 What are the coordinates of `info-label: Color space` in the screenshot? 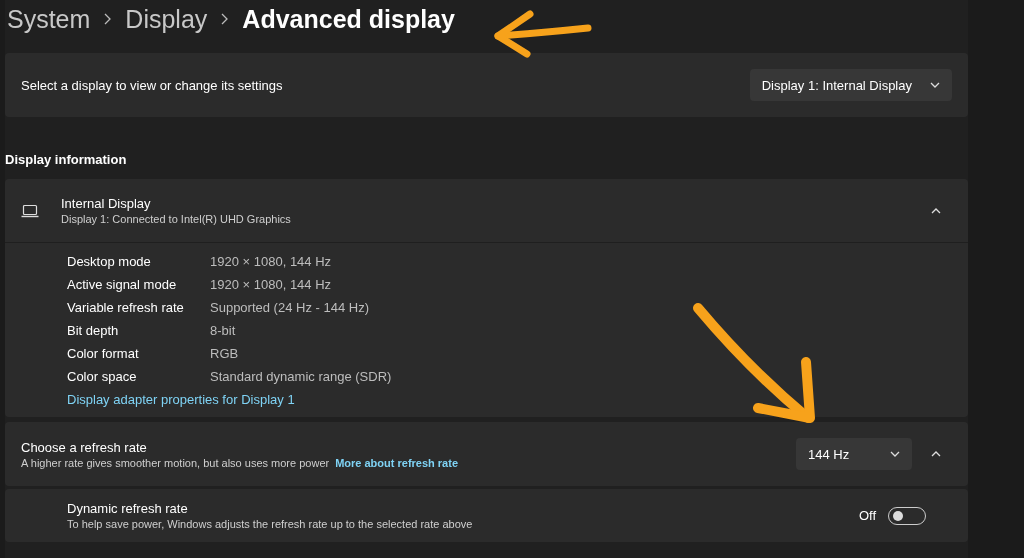 It's located at (102, 376).